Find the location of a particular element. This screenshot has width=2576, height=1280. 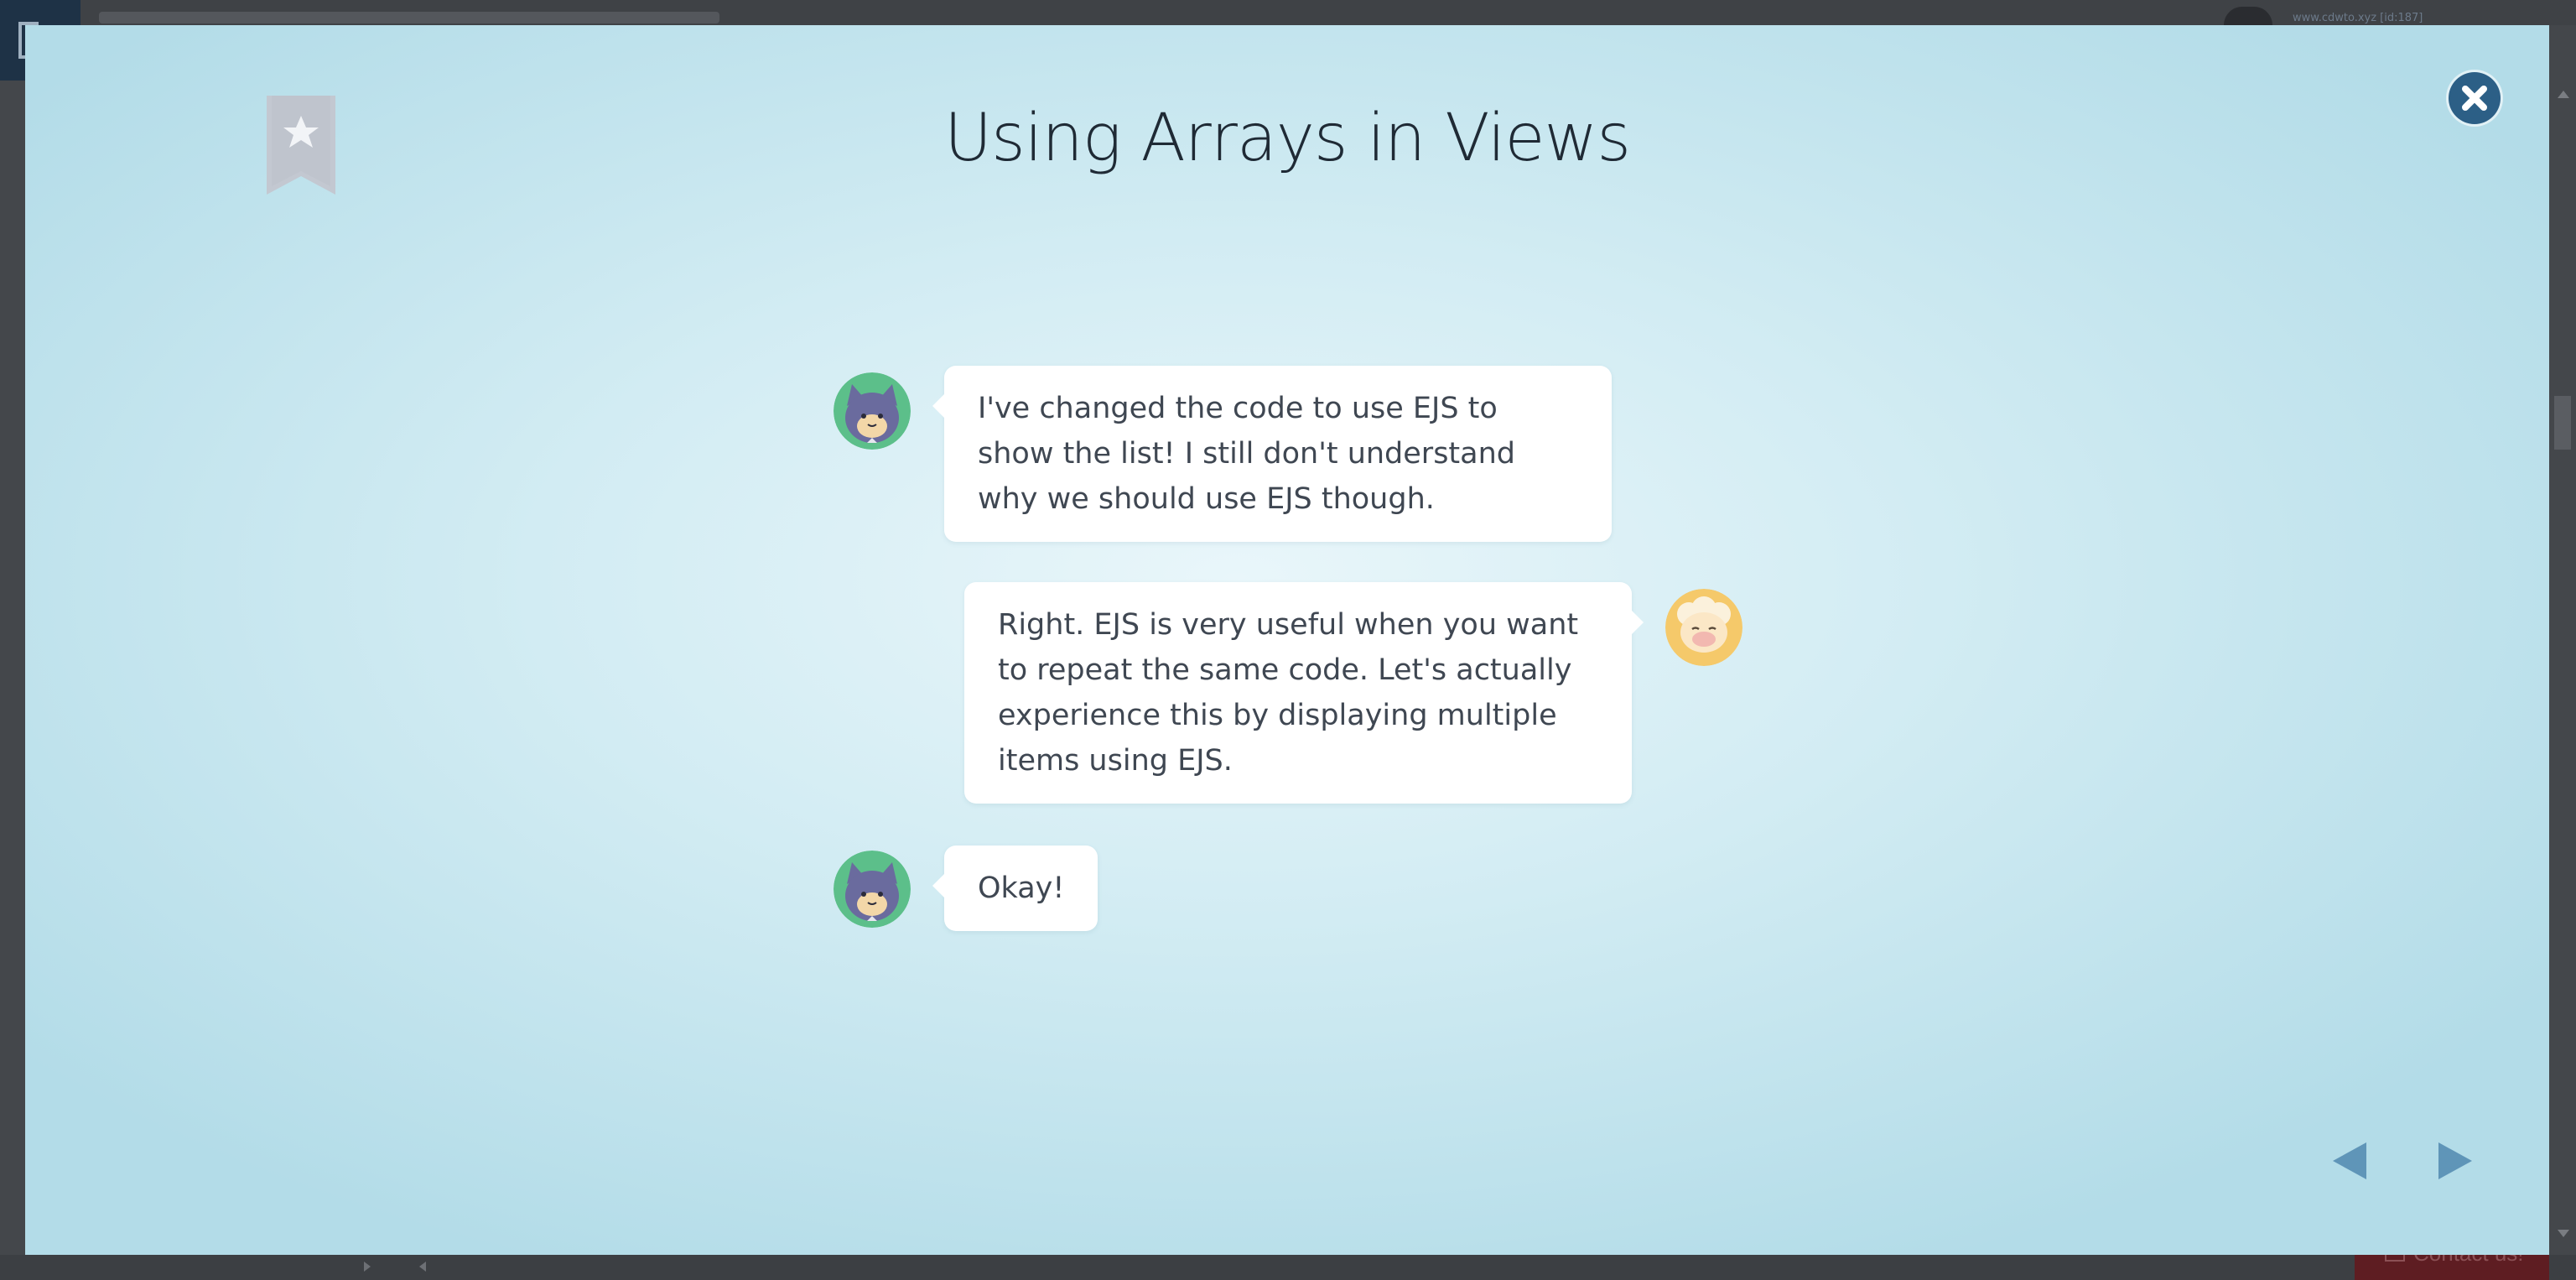

previous-arrow-icon is located at coordinates (2349, 1160).